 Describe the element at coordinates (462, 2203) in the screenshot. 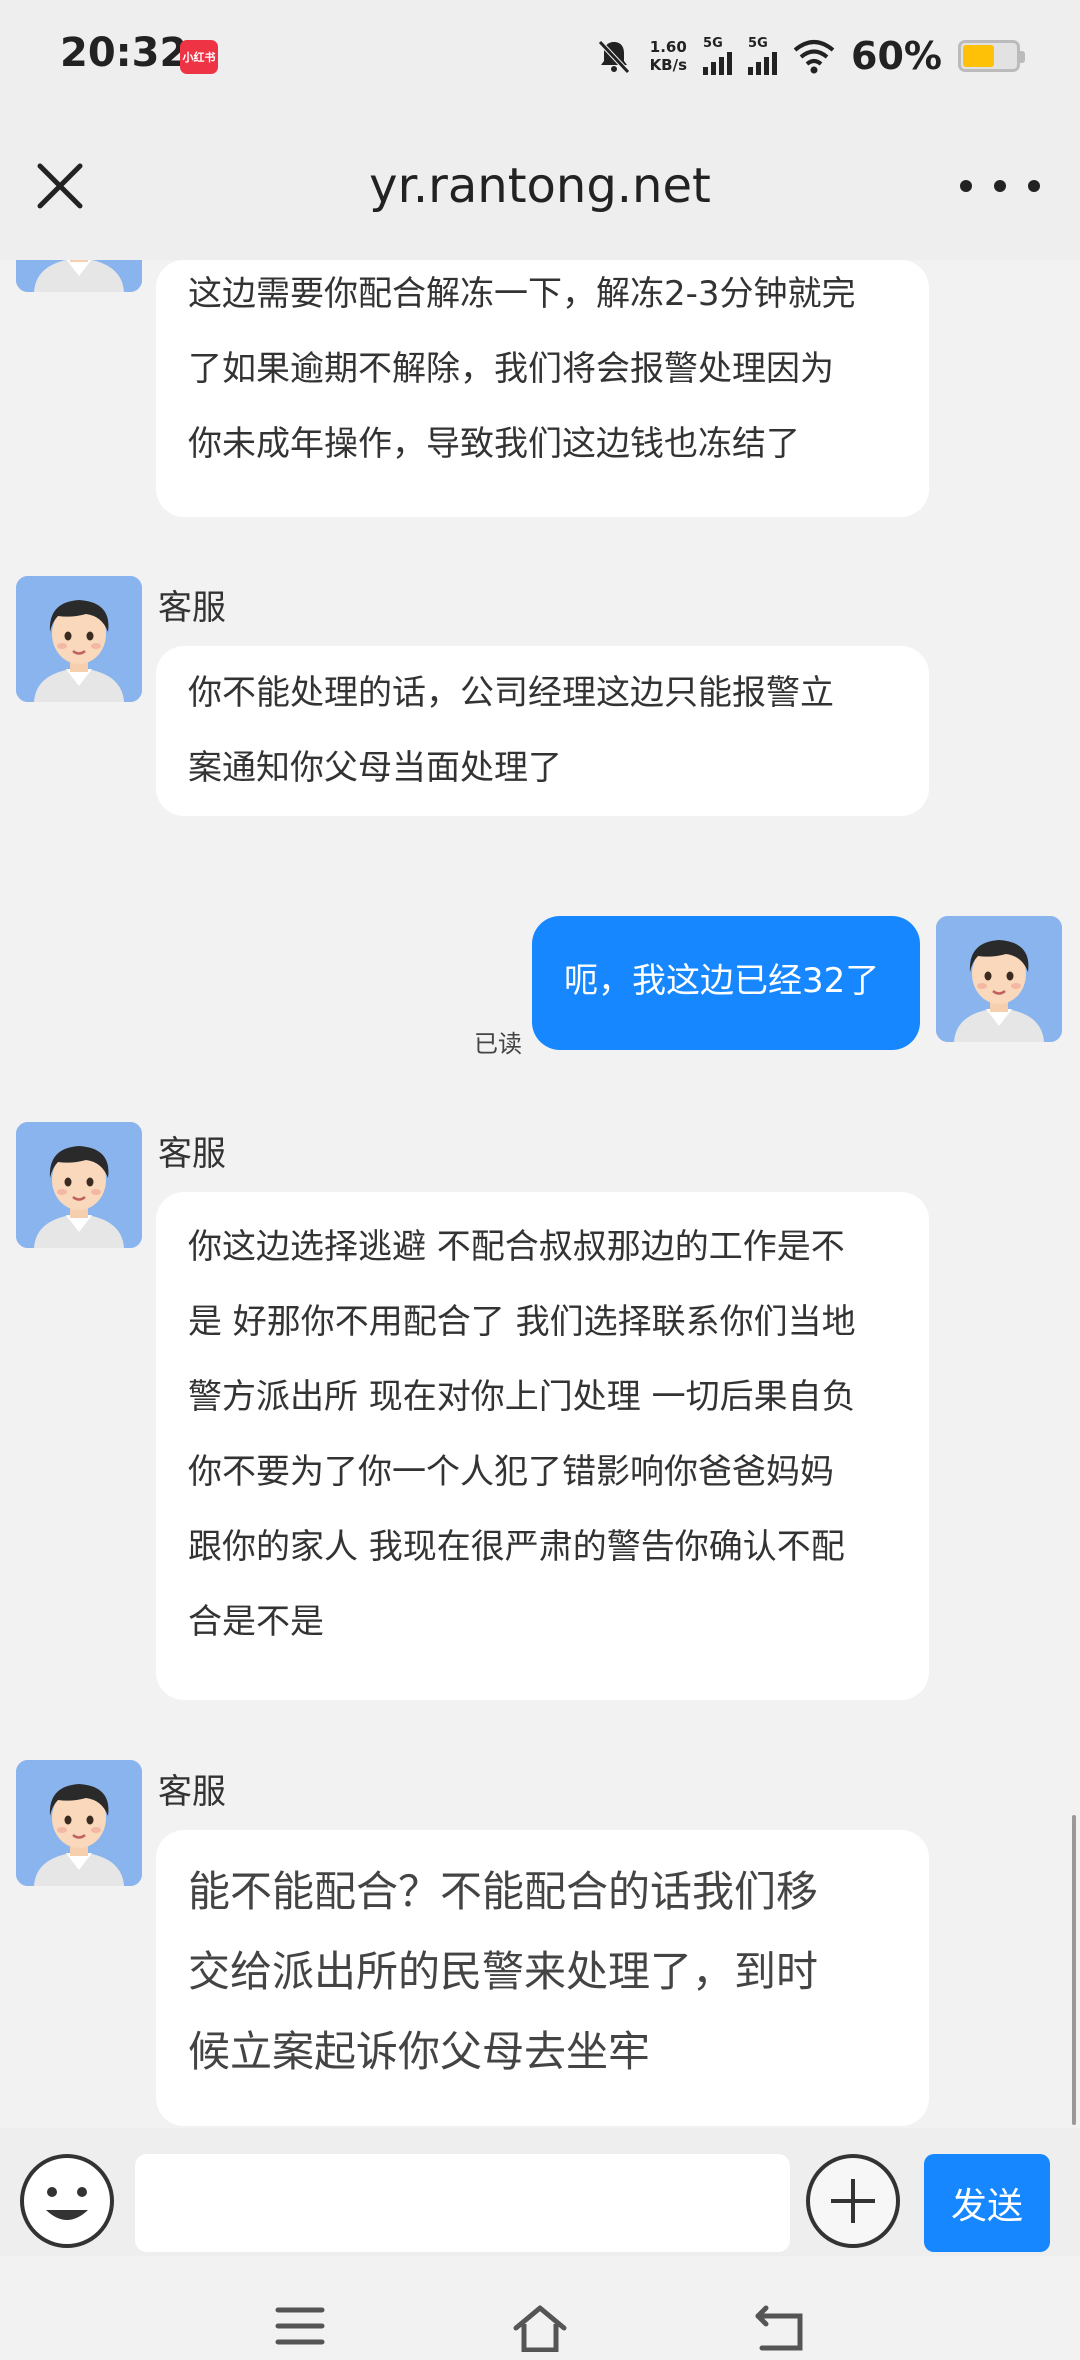

I see `message-input` at that location.